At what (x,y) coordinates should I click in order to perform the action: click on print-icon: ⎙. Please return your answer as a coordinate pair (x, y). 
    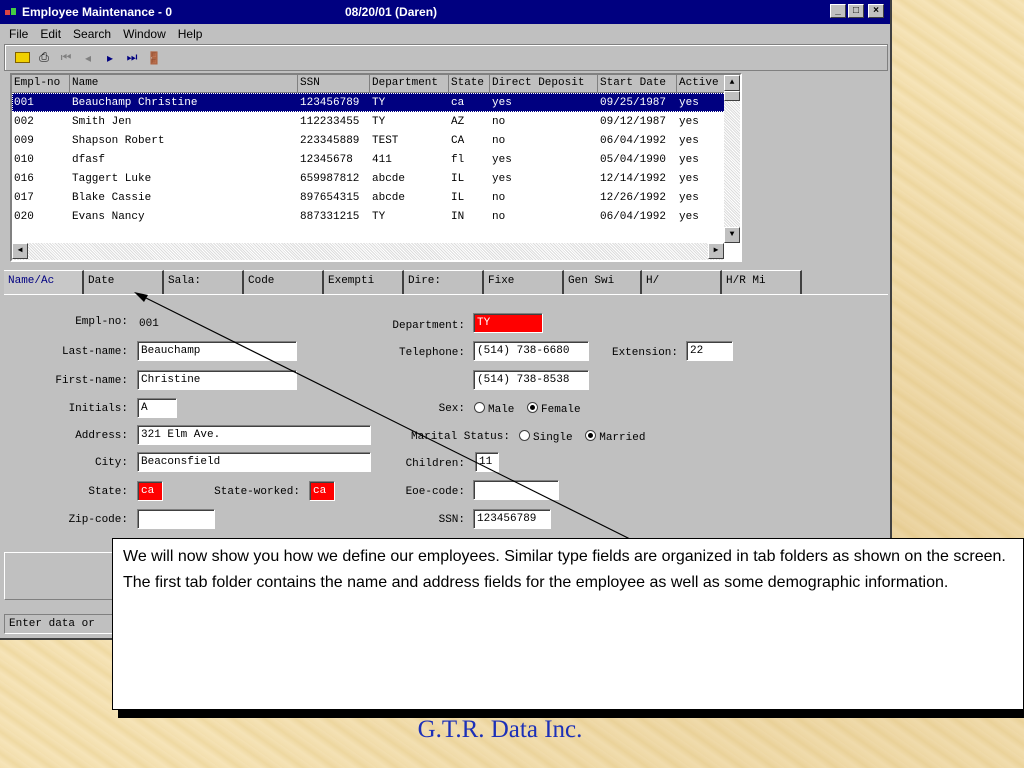
    Looking at the image, I should click on (44, 58).